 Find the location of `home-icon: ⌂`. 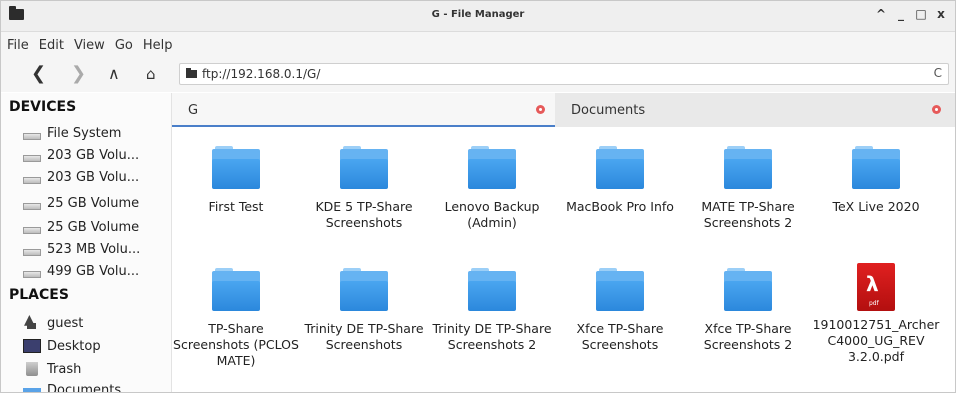

home-icon: ⌂ is located at coordinates (151, 74).